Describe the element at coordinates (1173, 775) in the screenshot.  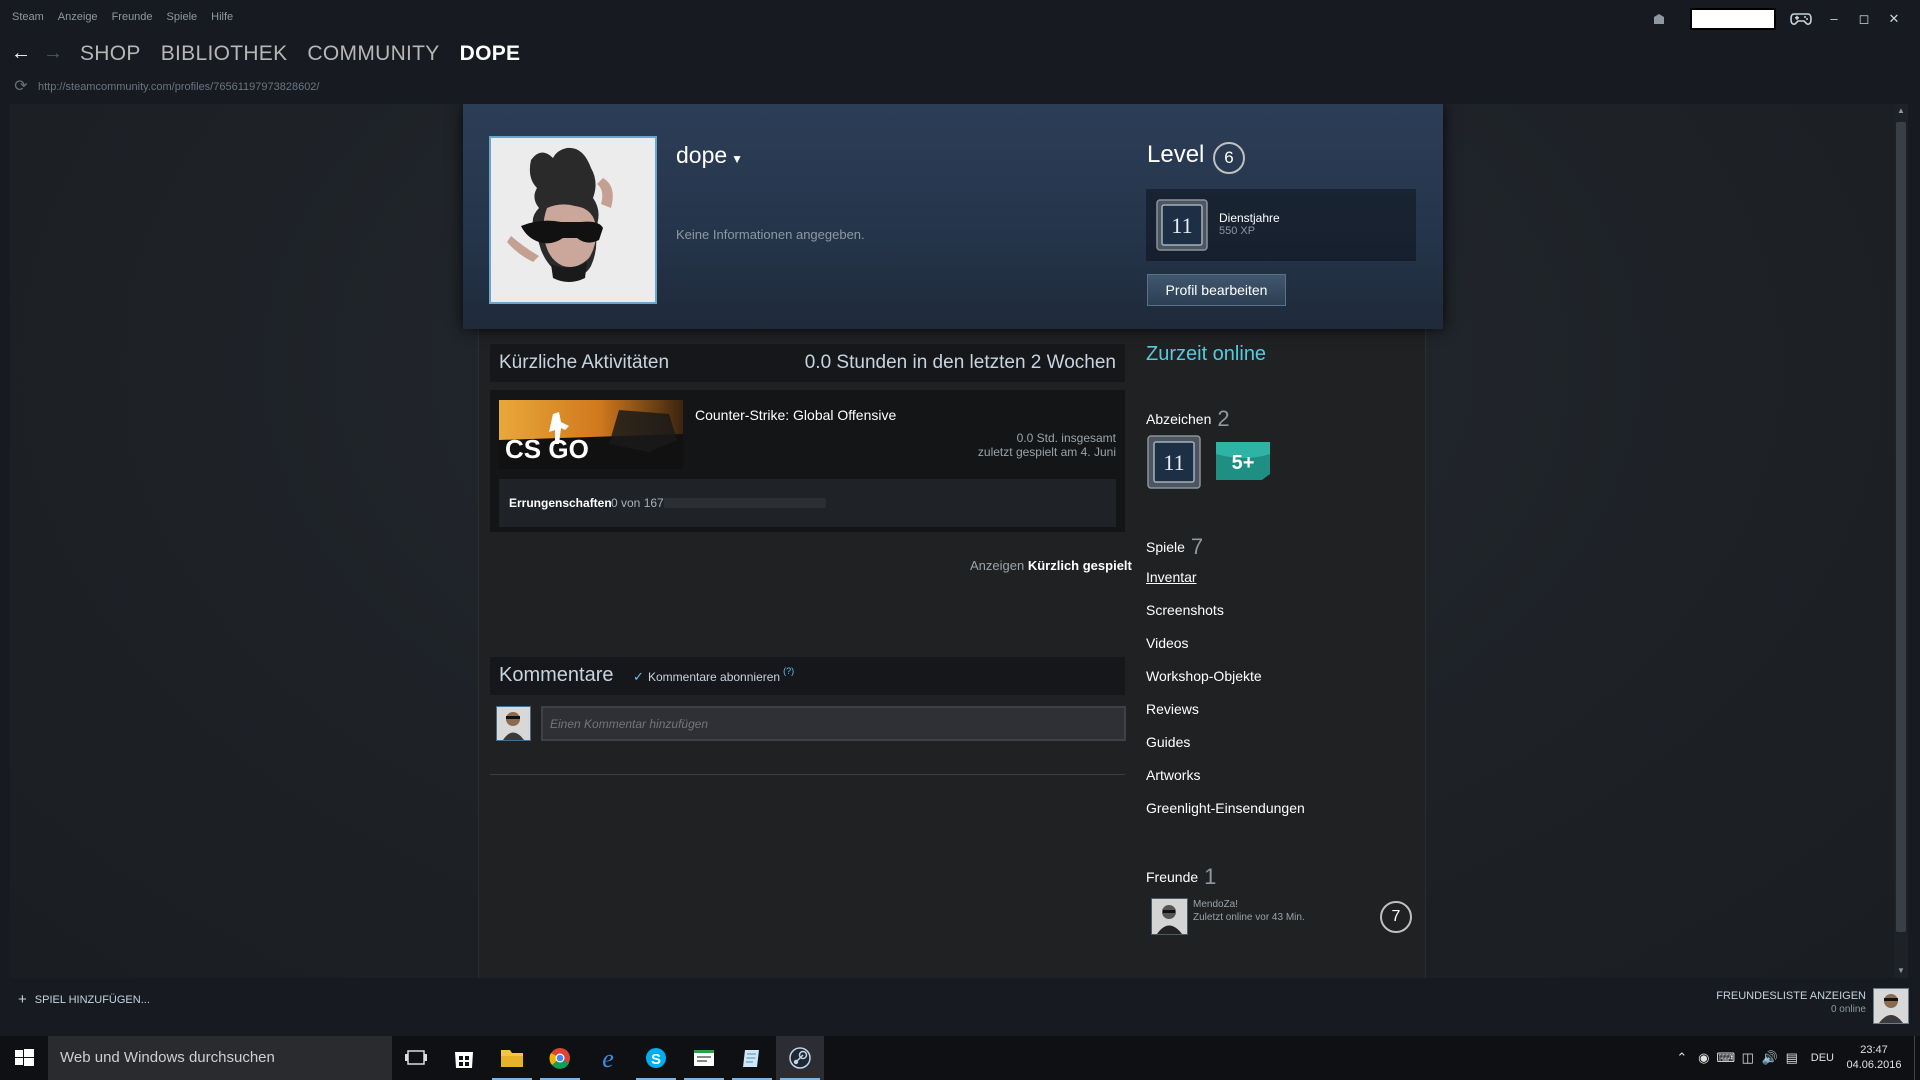
I see `link-artworks: Artworks` at that location.